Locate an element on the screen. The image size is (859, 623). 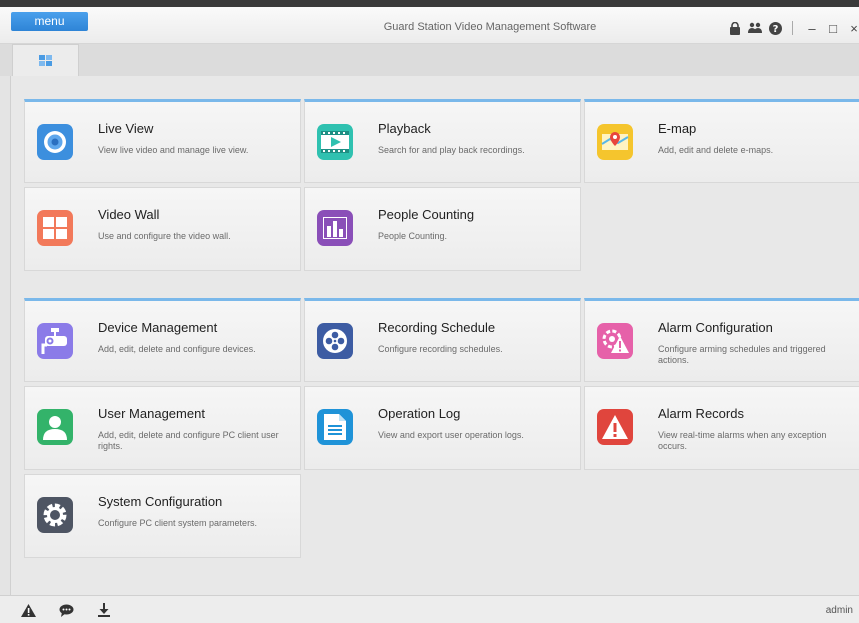
module-title: User Management is located at coordinates (151, 413).